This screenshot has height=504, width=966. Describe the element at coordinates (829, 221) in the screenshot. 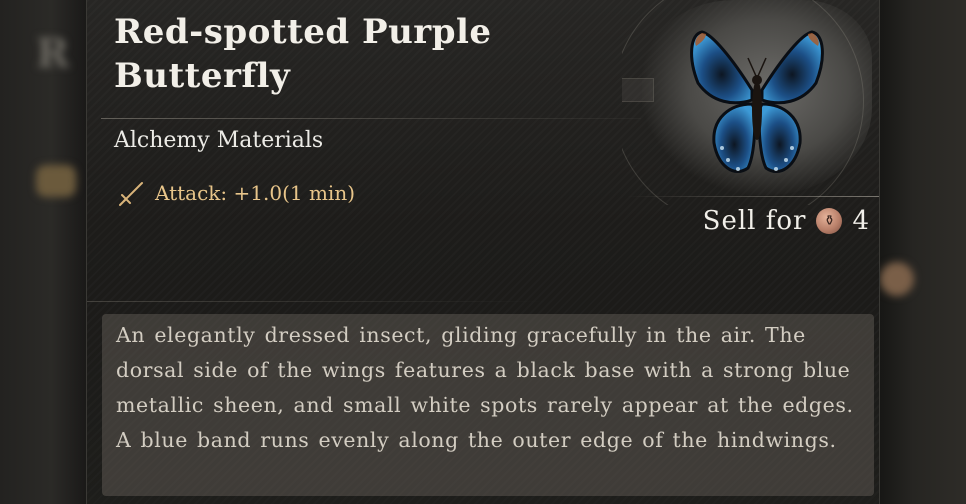

I see `coin-icon: ⚱` at that location.